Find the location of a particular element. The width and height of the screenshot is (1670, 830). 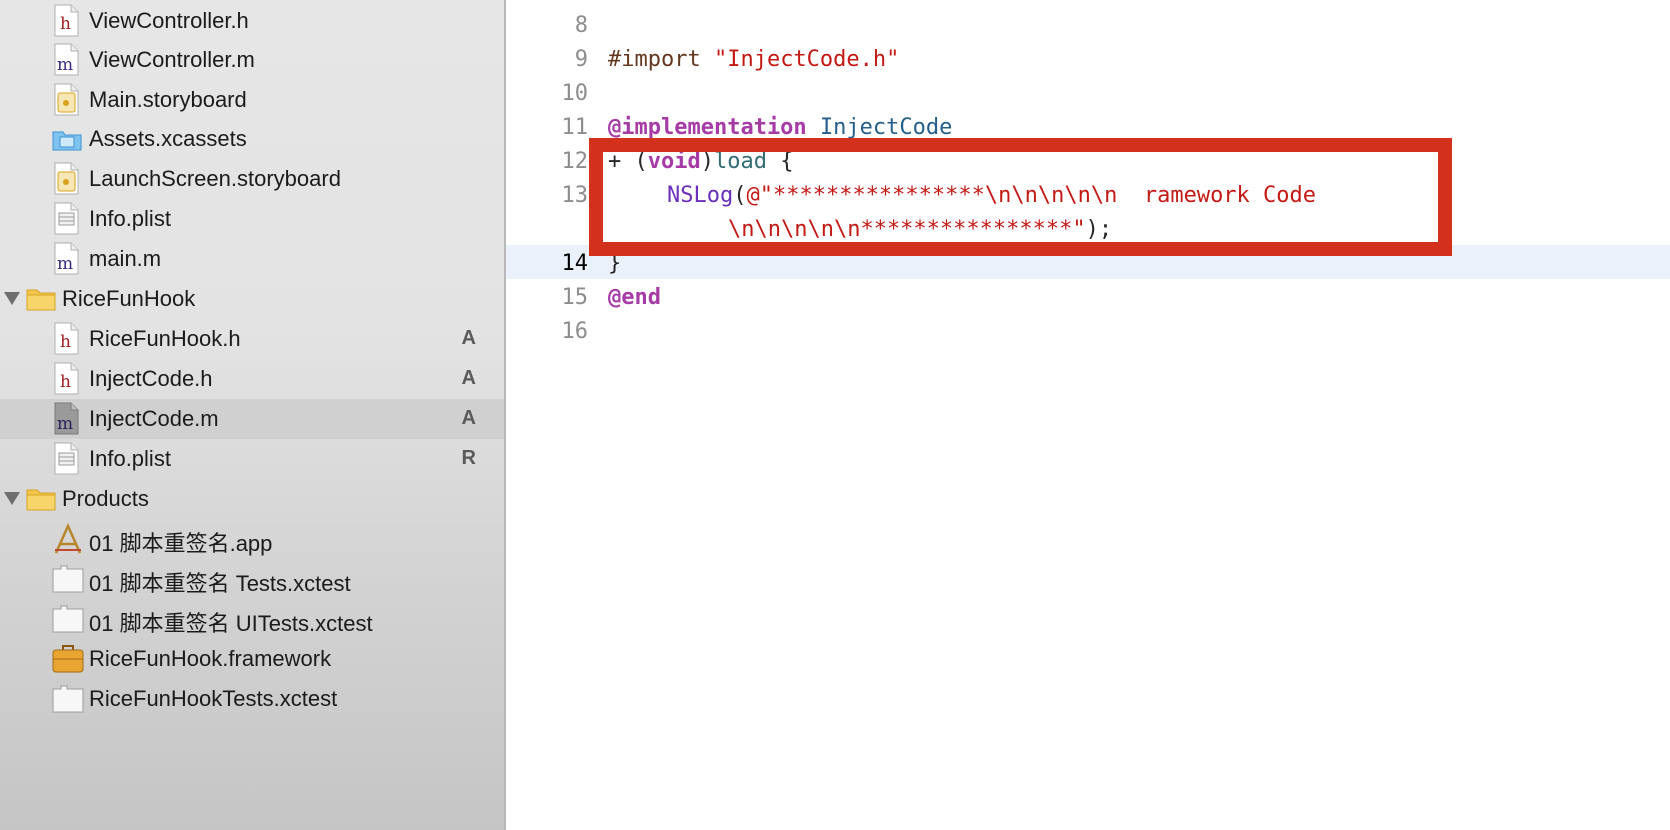

navigator-item-info-plist-2: Info.plist R is located at coordinates (252, 459).